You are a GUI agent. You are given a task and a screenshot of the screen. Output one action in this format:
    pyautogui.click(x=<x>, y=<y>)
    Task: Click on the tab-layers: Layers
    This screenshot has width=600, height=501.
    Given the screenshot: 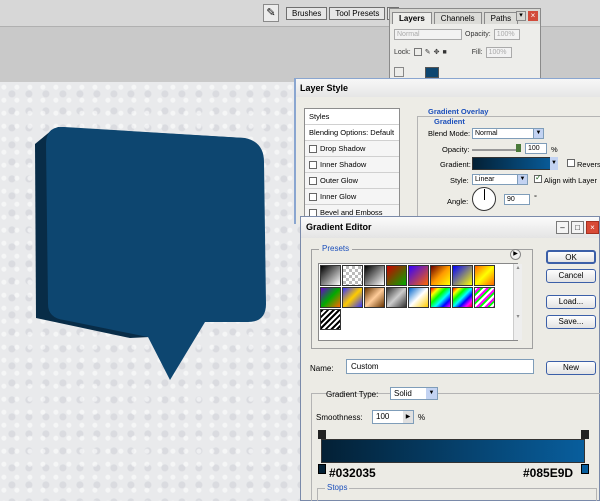 What is the action you would take?
    pyautogui.click(x=412, y=18)
    